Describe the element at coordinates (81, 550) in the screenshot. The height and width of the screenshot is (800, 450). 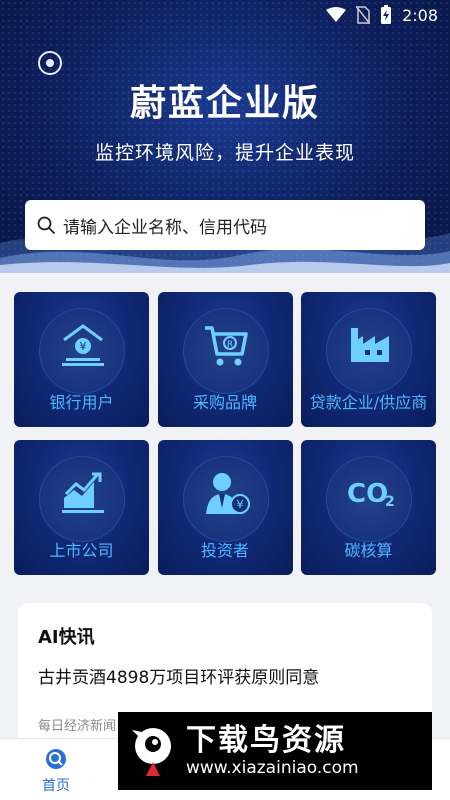
I see `tile-label: 上市公司` at that location.